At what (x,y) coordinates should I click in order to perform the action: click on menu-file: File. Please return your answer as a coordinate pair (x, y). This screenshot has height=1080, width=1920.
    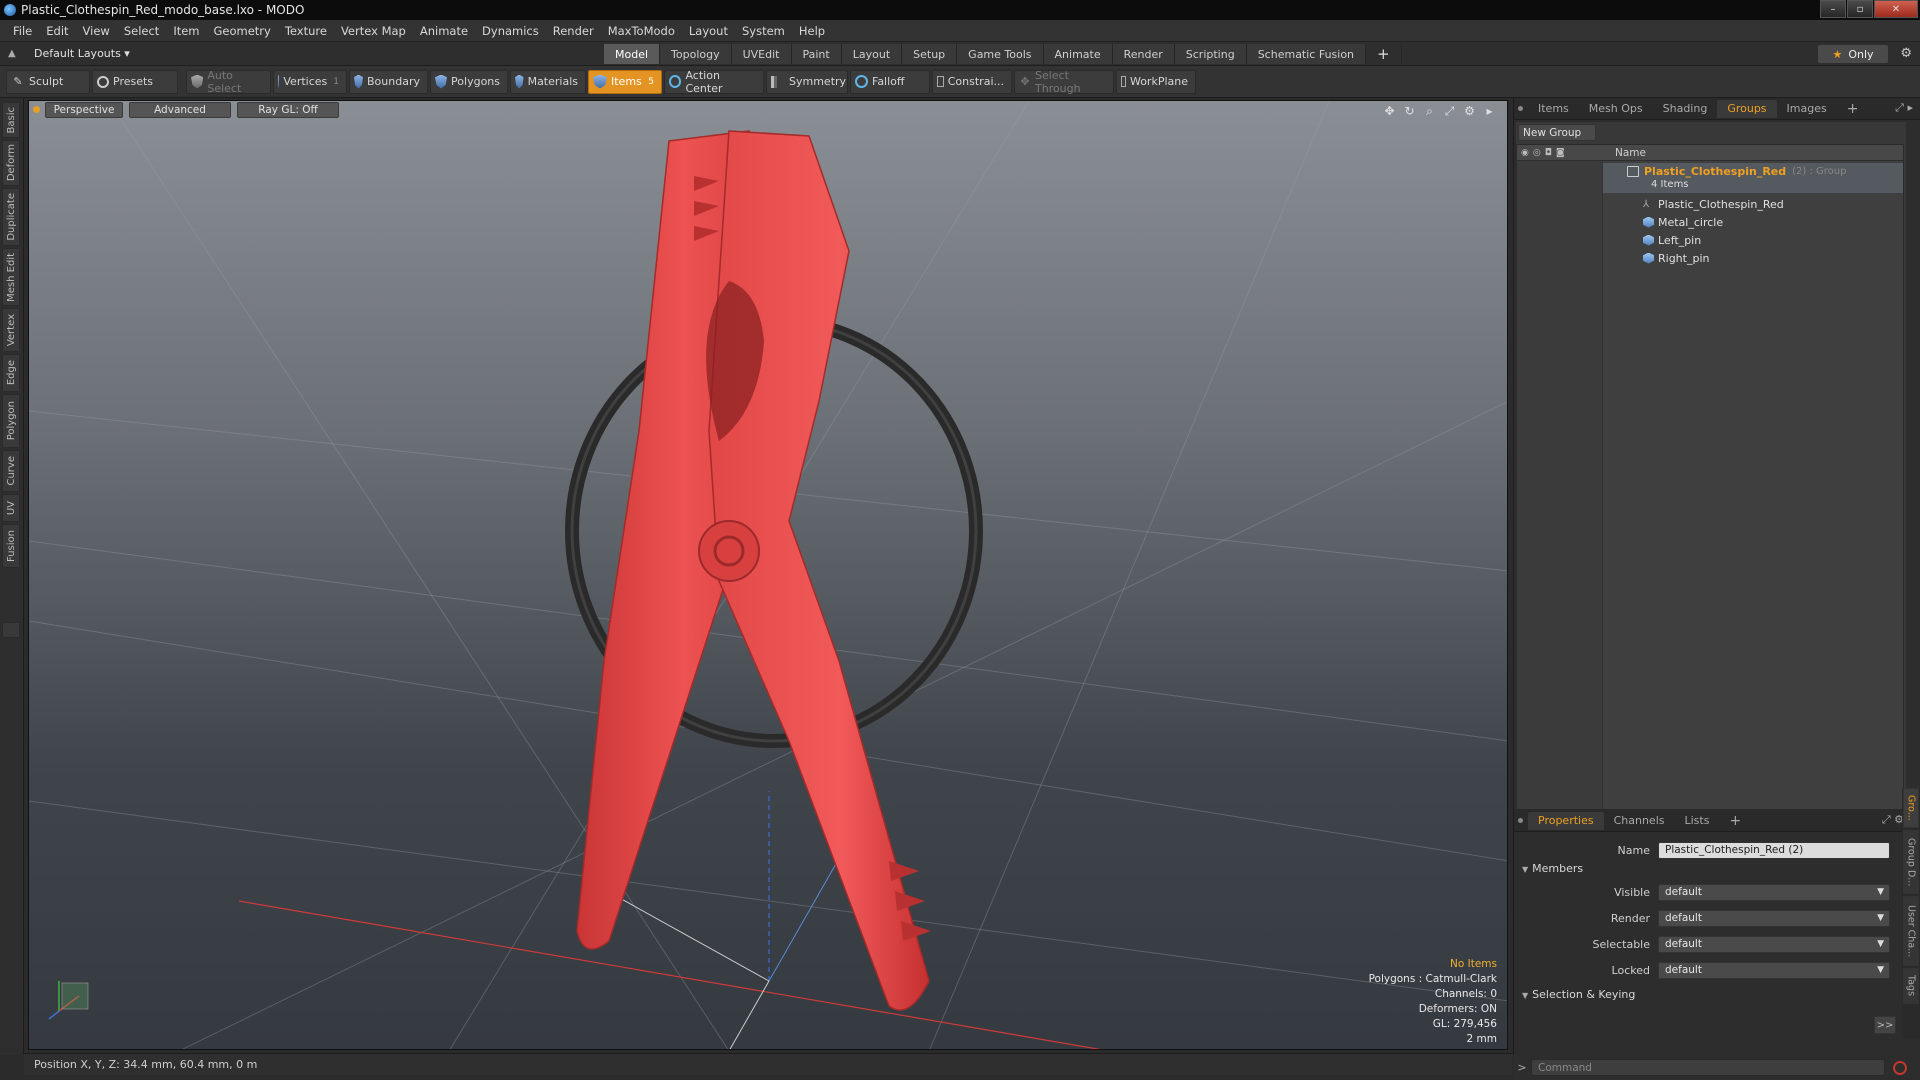
    Looking at the image, I should click on (22, 31).